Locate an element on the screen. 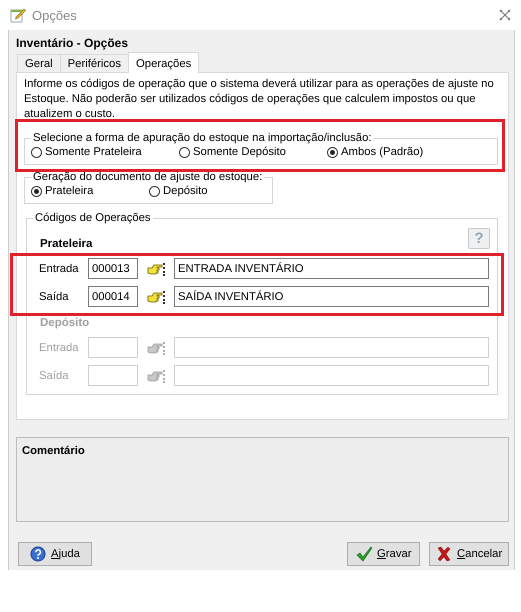  group-label: Selecione a forma de apuração do estoque na importação/inclusão: is located at coordinates (202, 138).